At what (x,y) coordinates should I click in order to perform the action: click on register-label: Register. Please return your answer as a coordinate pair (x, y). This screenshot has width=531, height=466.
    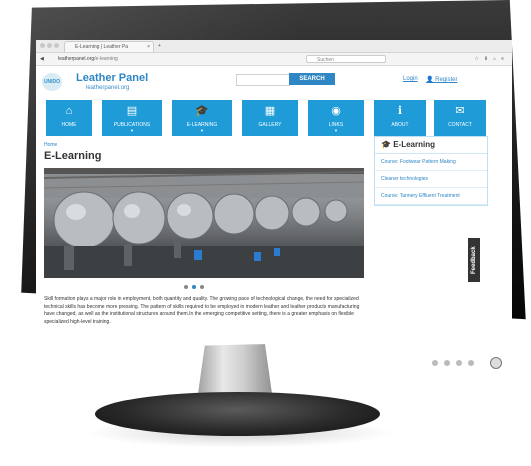
    Looking at the image, I should click on (446, 80).